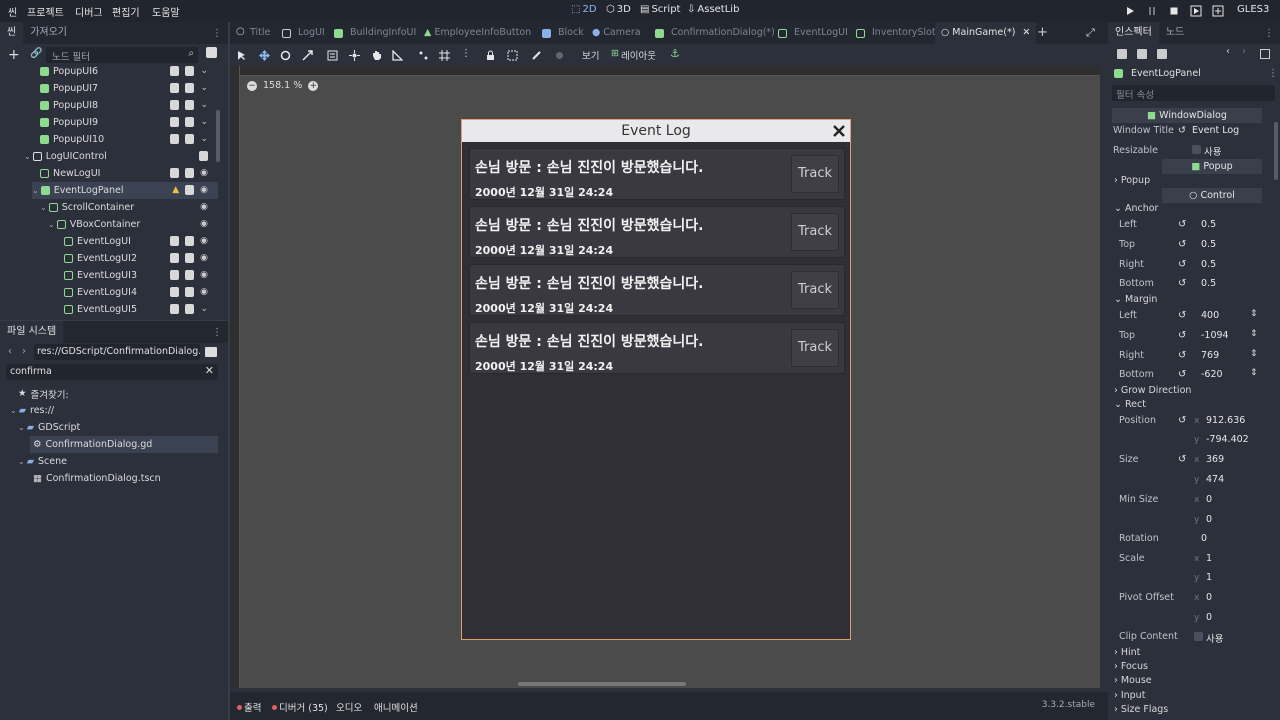 The height and width of the screenshot is (720, 1280). Describe the element at coordinates (313, 85) in the screenshot. I see `zoom-in-icon: +` at that location.